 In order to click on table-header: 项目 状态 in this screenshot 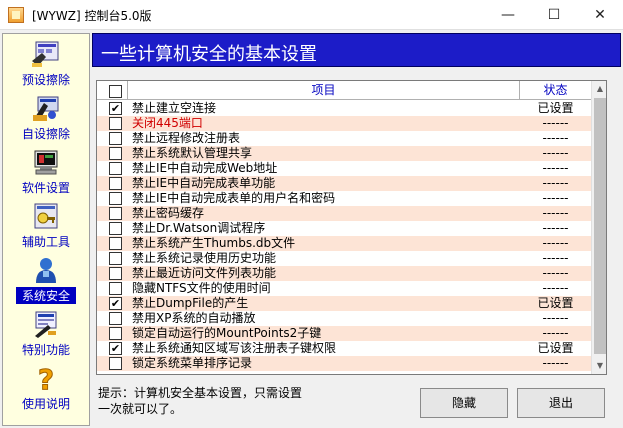, I will do `click(344, 90)`.